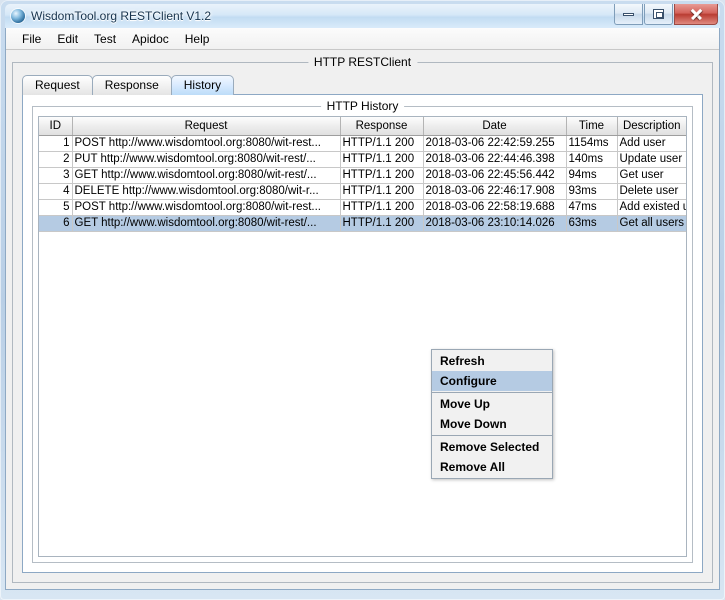 Image resolution: width=725 pixels, height=600 pixels. What do you see at coordinates (382, 126) in the screenshot?
I see `column-header-response: Response` at bounding box center [382, 126].